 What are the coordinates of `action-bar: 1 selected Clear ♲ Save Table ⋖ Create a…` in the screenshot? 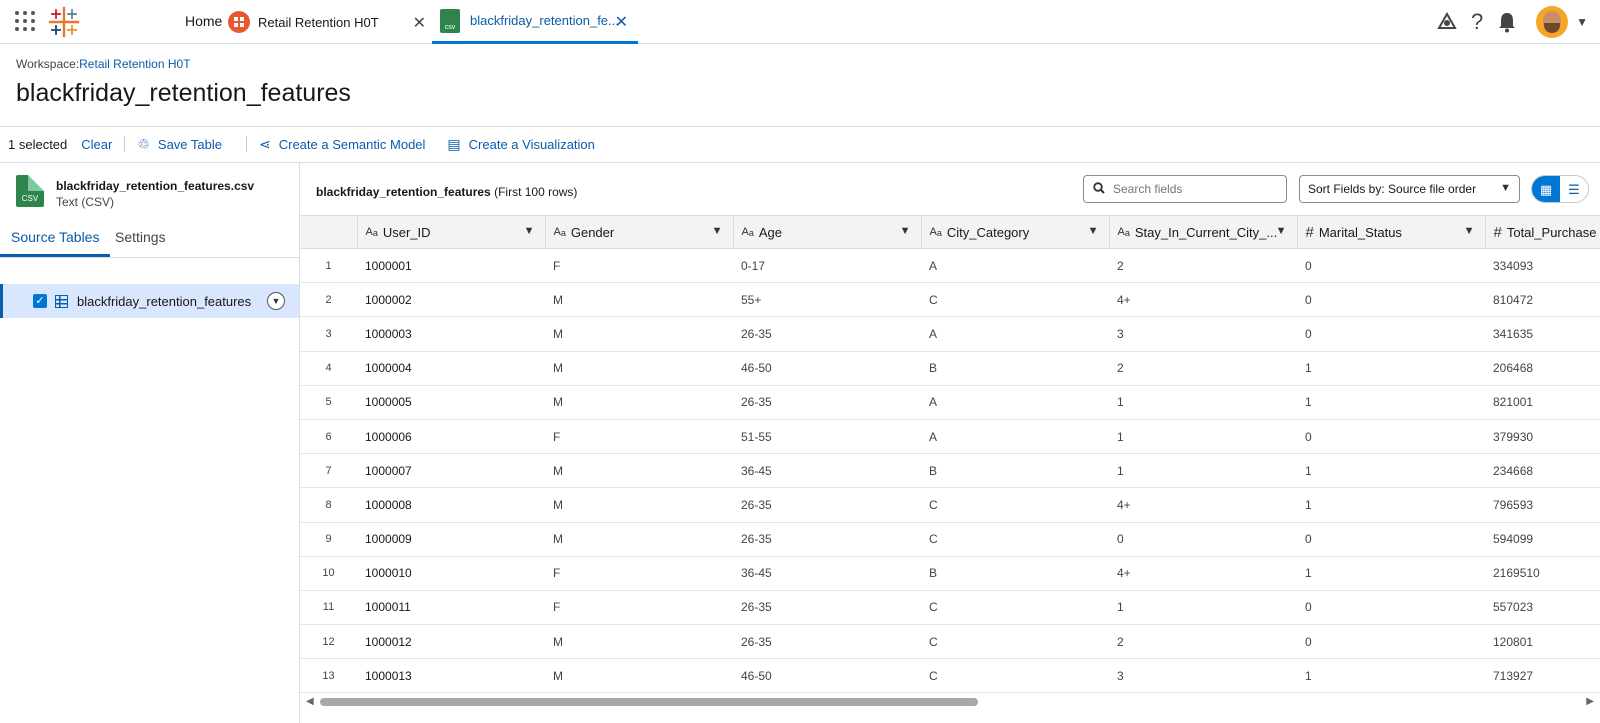 It's located at (800, 144).